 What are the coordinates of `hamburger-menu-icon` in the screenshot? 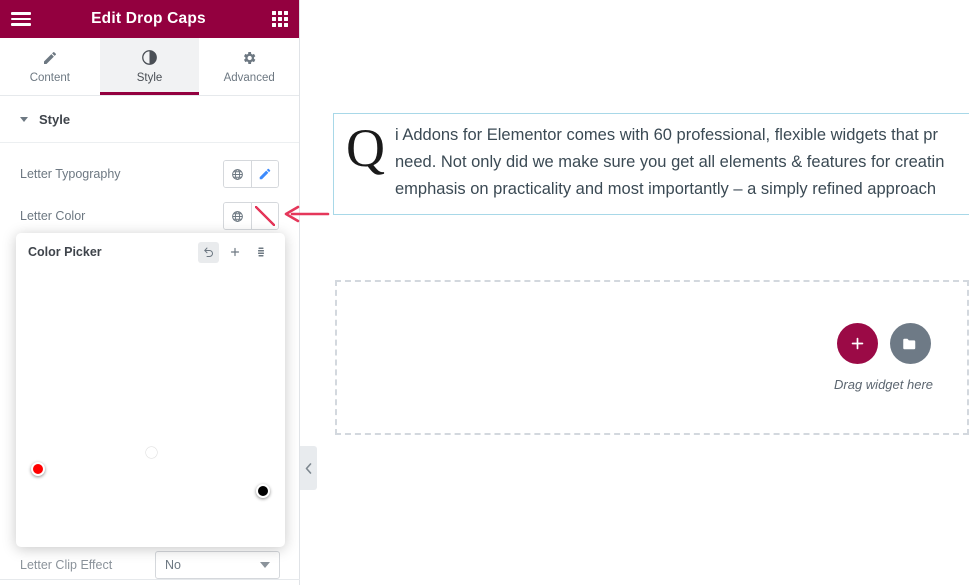 It's located at (21, 19).